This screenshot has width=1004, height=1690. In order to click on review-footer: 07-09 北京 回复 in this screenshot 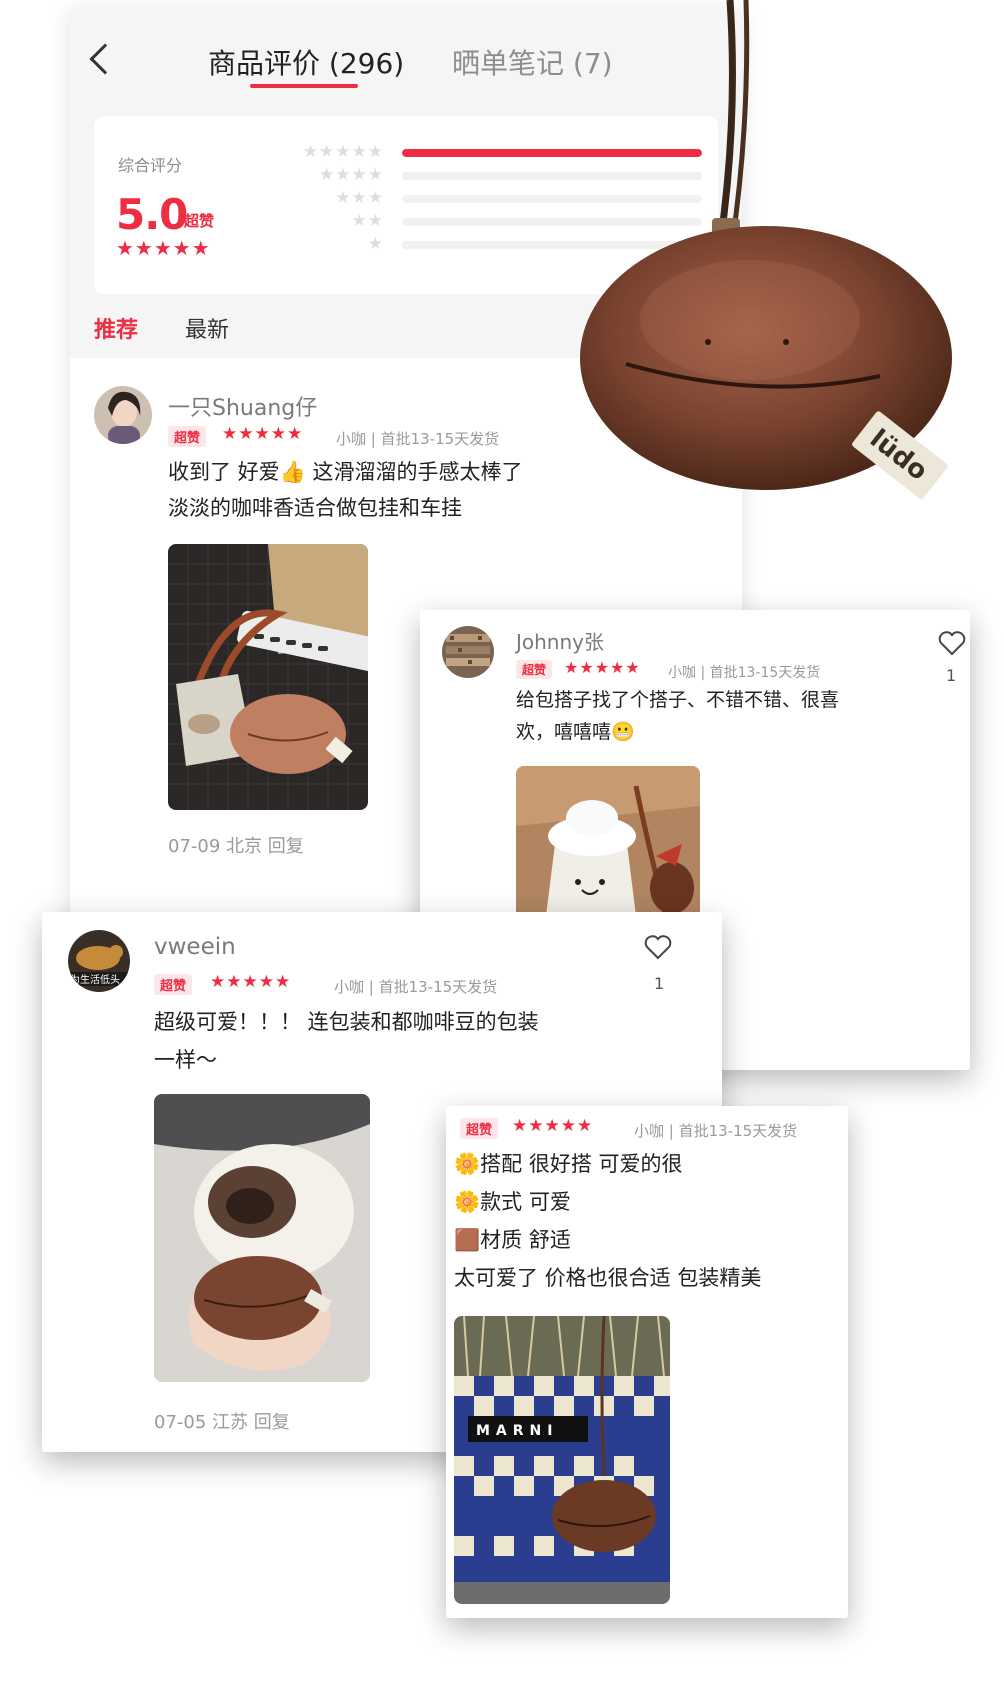, I will do `click(236, 845)`.